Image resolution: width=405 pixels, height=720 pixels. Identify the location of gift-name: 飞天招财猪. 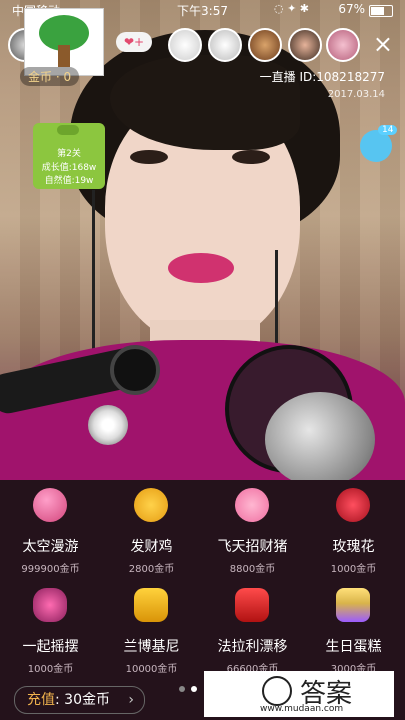
(252, 547).